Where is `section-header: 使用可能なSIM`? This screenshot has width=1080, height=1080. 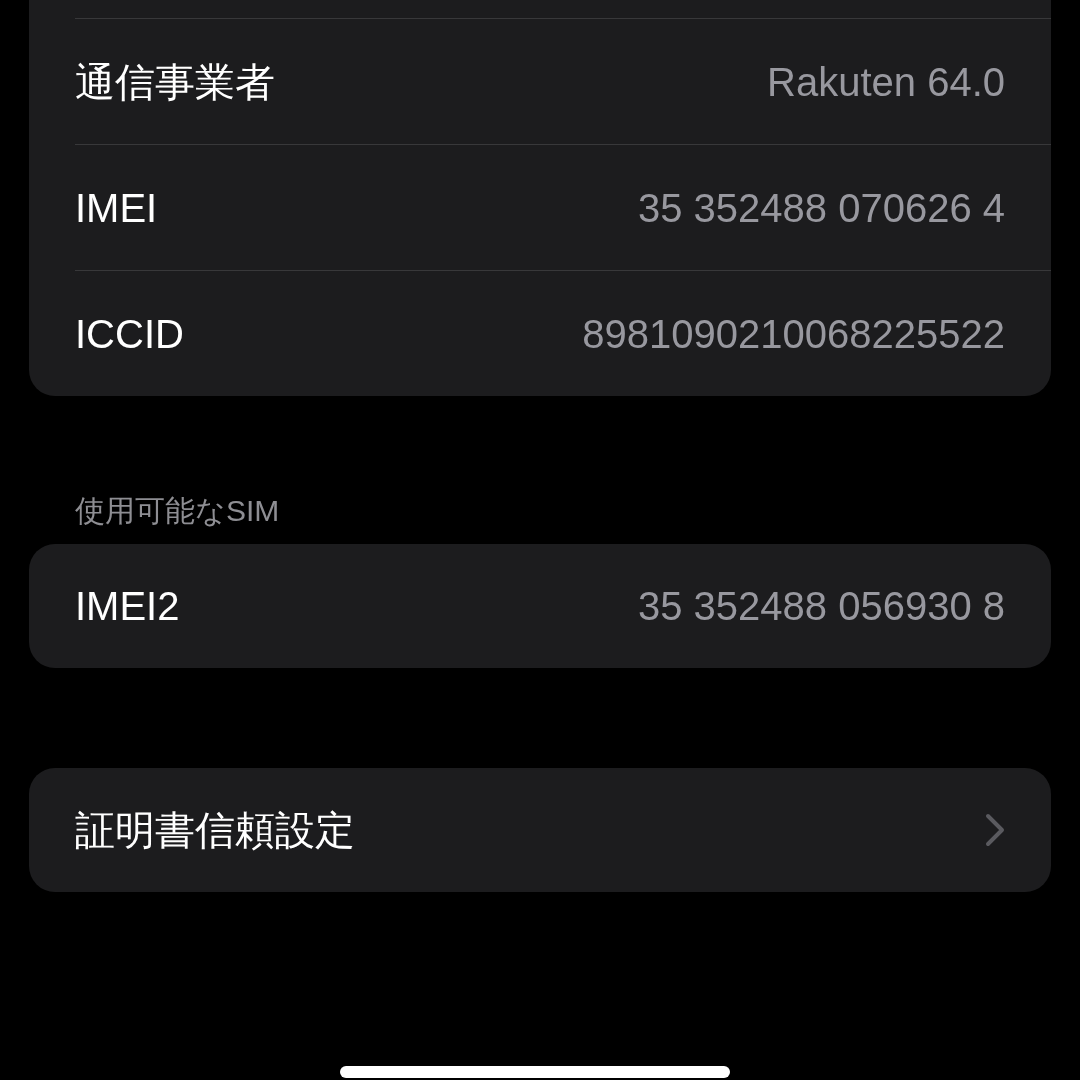
section-header: 使用可能なSIM is located at coordinates (177, 510).